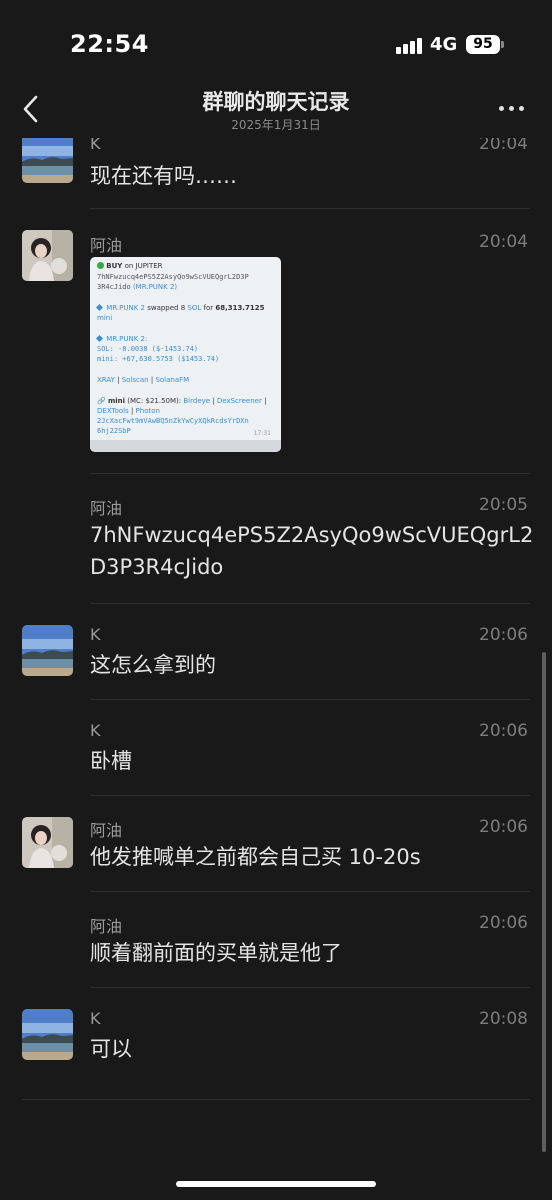  Describe the element at coordinates (158, 359) in the screenshot. I see `card-mini-change: mini: +67,630.5753 ($1453.74)` at that location.